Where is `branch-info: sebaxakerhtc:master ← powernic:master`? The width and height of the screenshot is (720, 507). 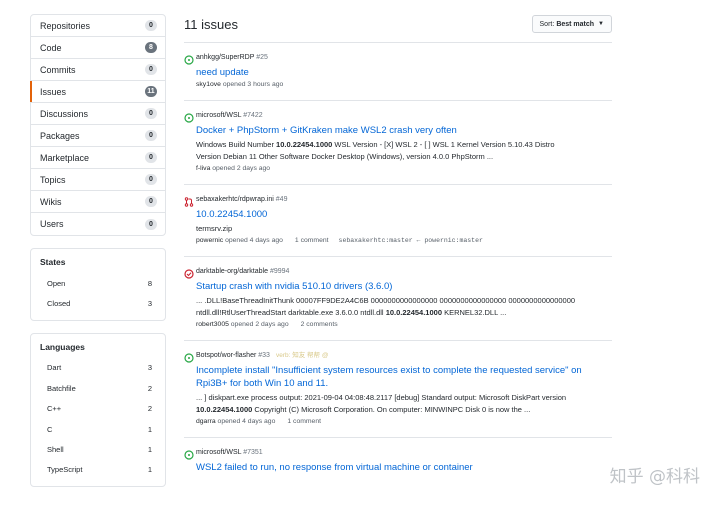 branch-info: sebaxakerhtc:master ← powernic:master is located at coordinates (410, 240).